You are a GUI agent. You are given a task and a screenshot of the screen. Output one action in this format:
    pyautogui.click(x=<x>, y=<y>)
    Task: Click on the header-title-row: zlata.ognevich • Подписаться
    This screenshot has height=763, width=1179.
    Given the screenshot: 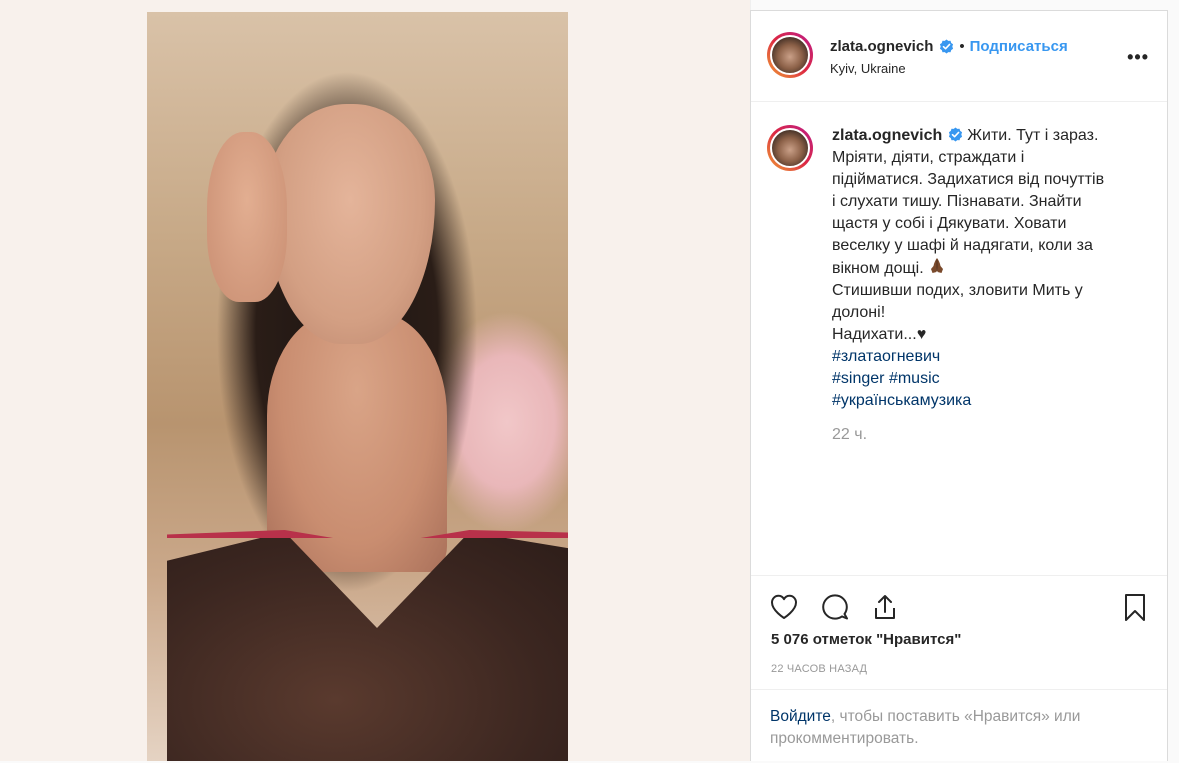 What is the action you would take?
    pyautogui.click(x=949, y=46)
    